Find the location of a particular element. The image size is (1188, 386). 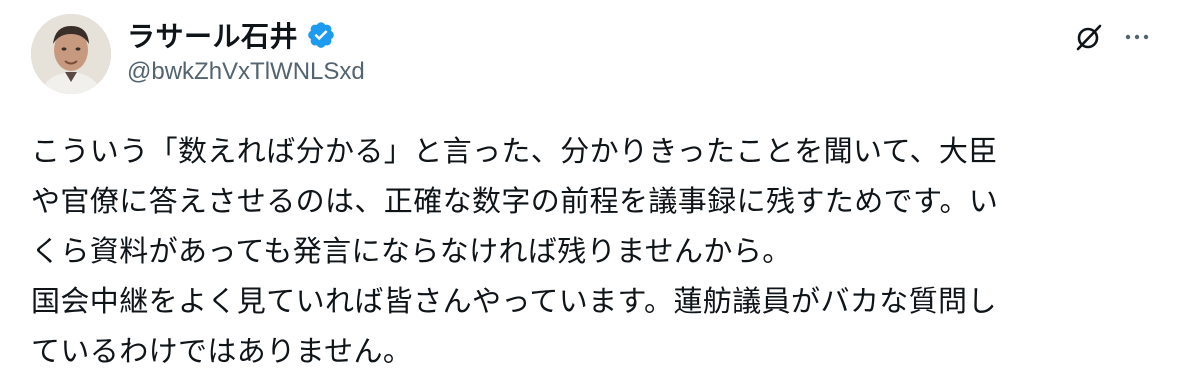

tweet-text-line: ているわけではありません。 is located at coordinates (222, 351).